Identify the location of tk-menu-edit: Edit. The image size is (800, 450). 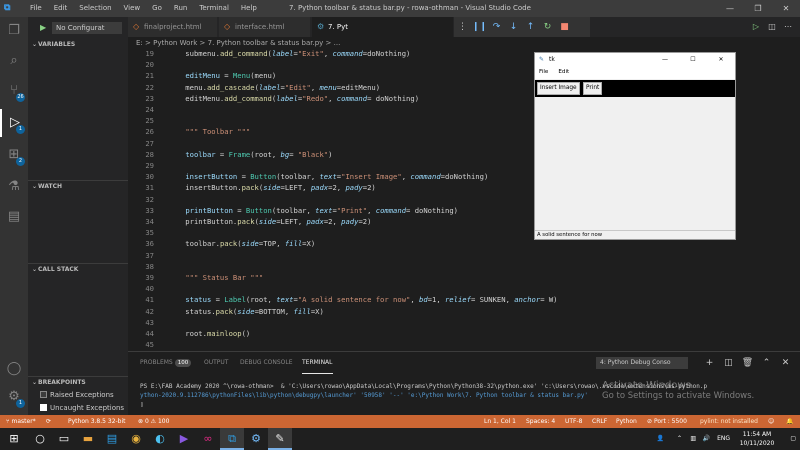
(563, 72).